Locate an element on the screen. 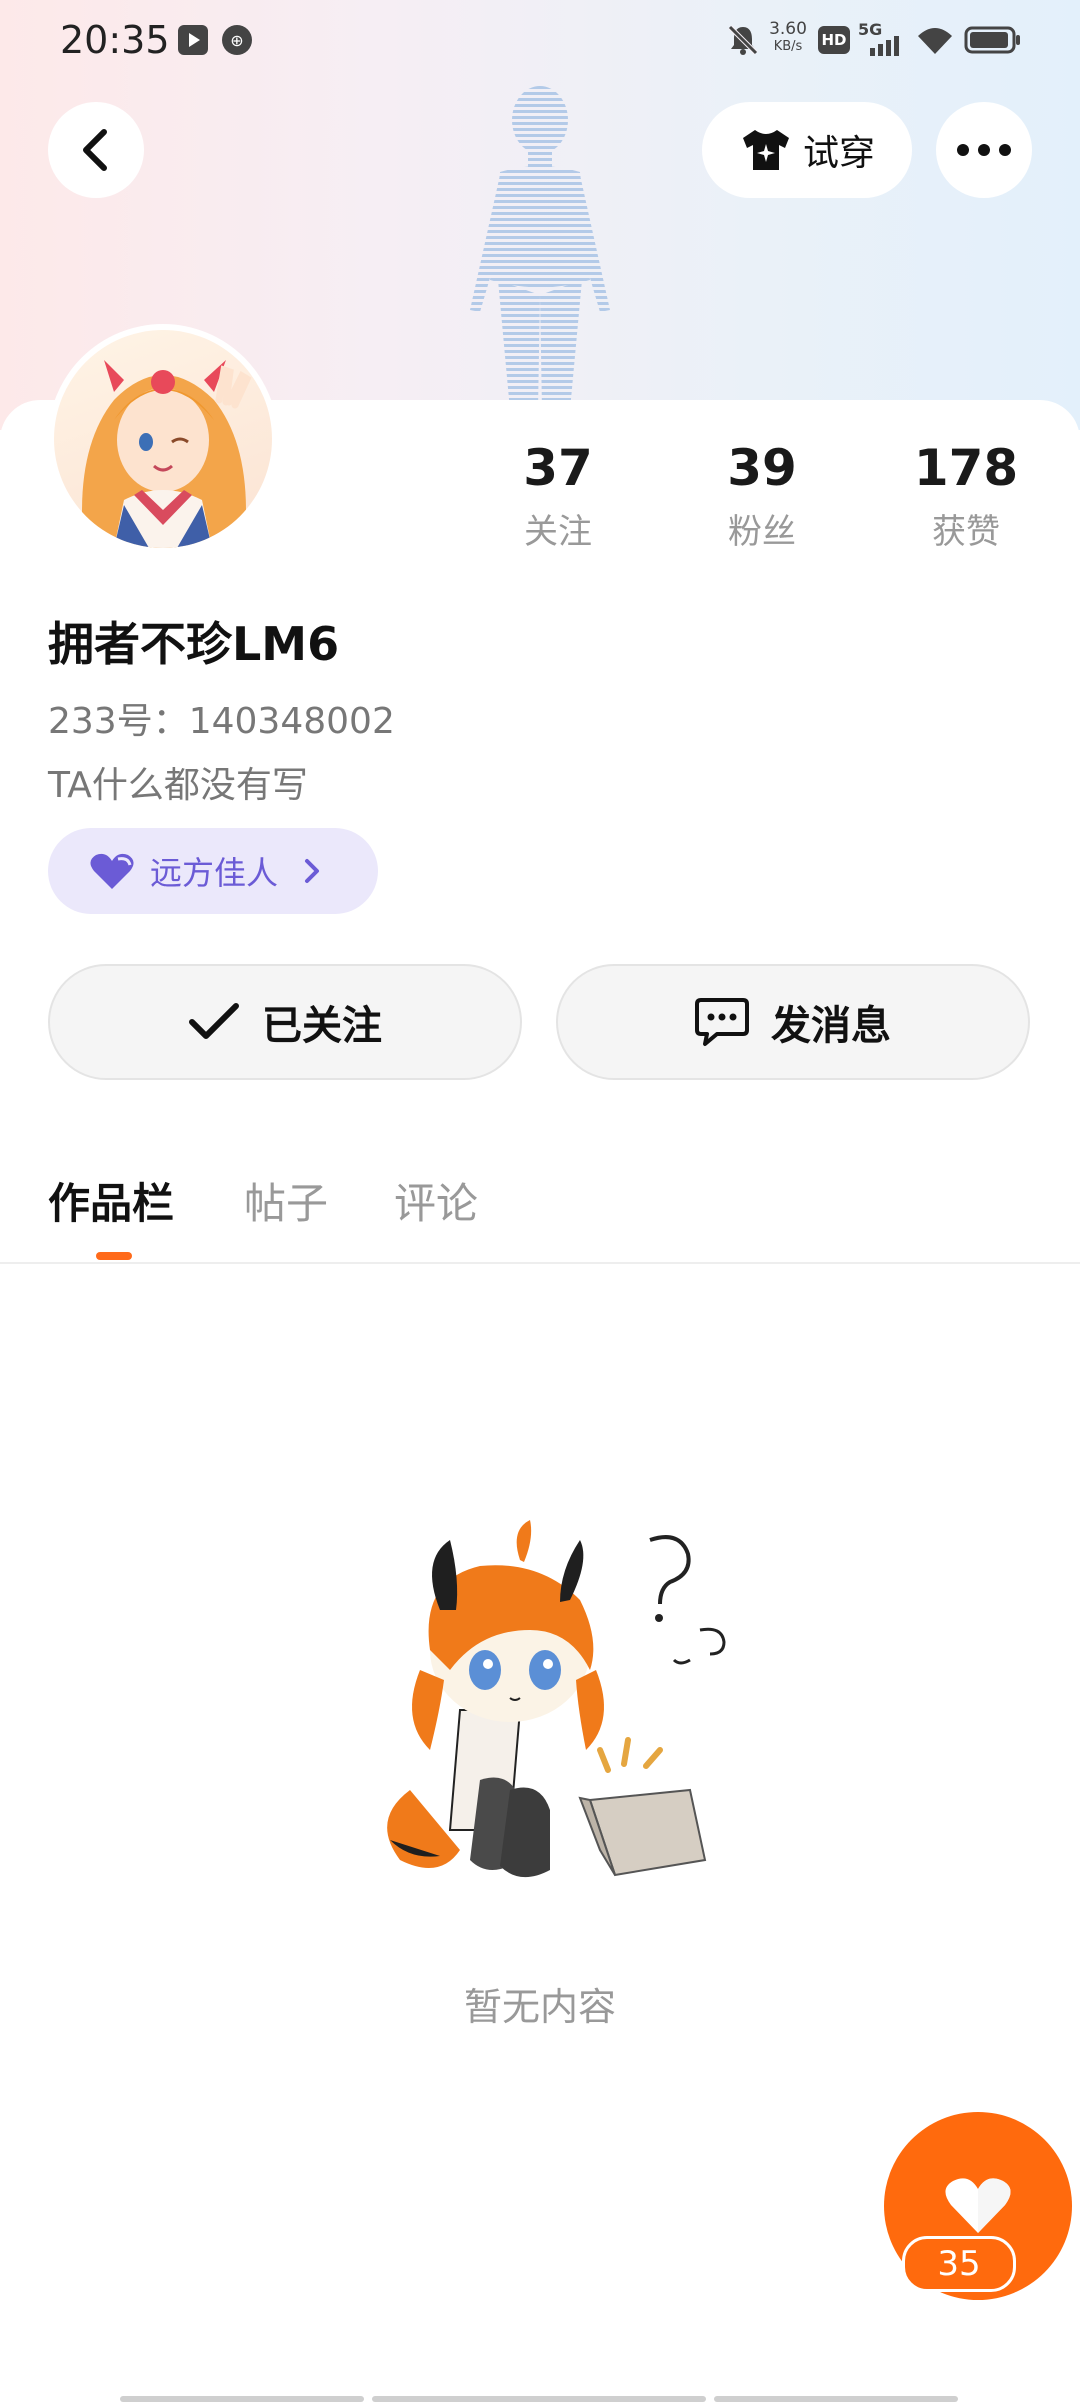 The height and width of the screenshot is (2408, 1080). stat-label: 获赞 is located at coordinates (966, 532).